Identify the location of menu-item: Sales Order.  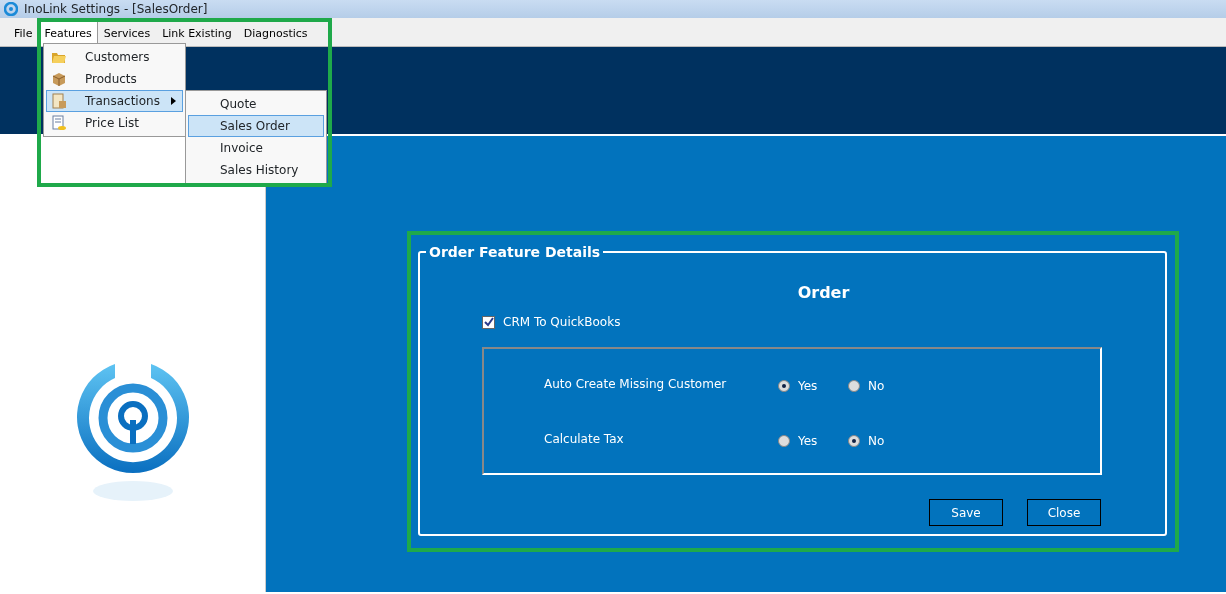
(256, 126).